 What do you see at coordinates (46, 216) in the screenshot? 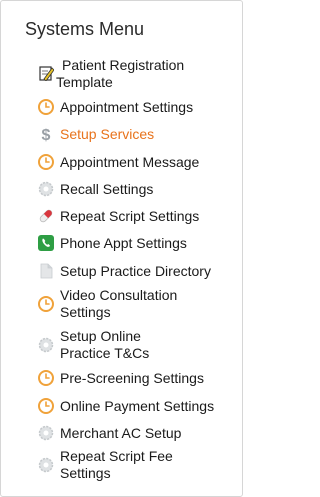
I see `pill-icon` at bounding box center [46, 216].